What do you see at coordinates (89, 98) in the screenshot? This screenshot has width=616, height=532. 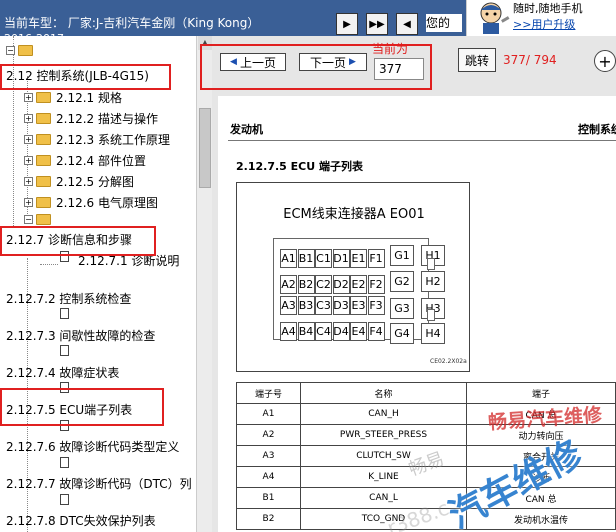 I see `tree-item-label: 2.12.1 规格` at bounding box center [89, 98].